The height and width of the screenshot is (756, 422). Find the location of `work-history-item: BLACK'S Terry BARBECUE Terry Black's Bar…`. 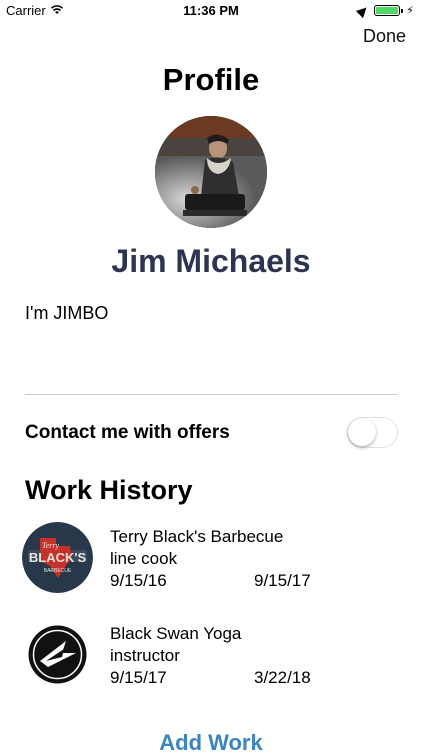

work-history-item: BLACK'S Terry BARBECUE Terry Black's Bar… is located at coordinates (211, 562).